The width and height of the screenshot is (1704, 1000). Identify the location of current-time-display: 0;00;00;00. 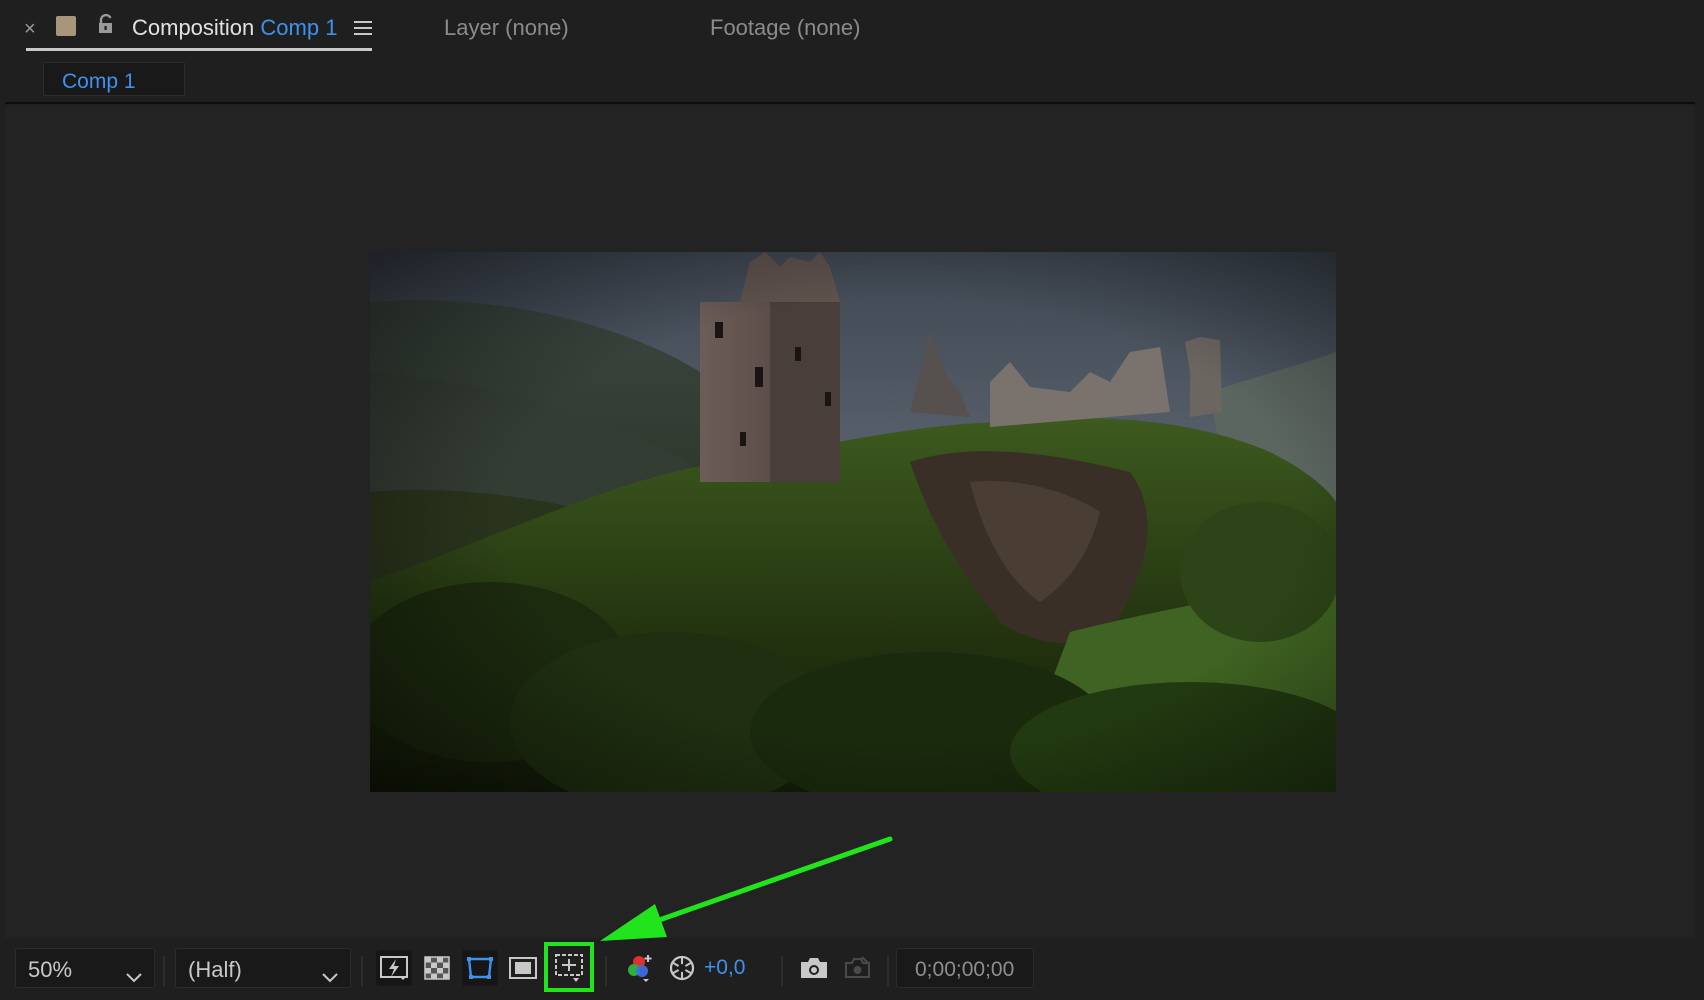
(965, 968).